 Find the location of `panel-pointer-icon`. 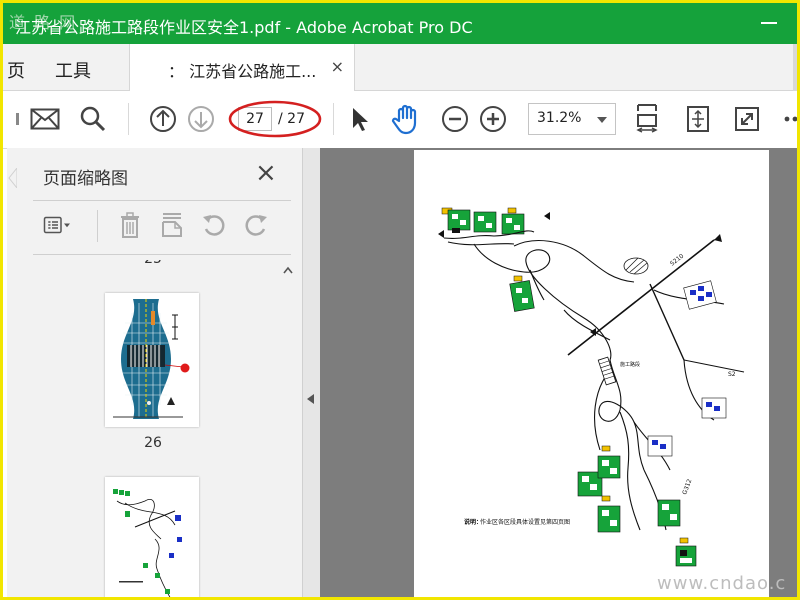

panel-pointer-icon is located at coordinates (12, 178).